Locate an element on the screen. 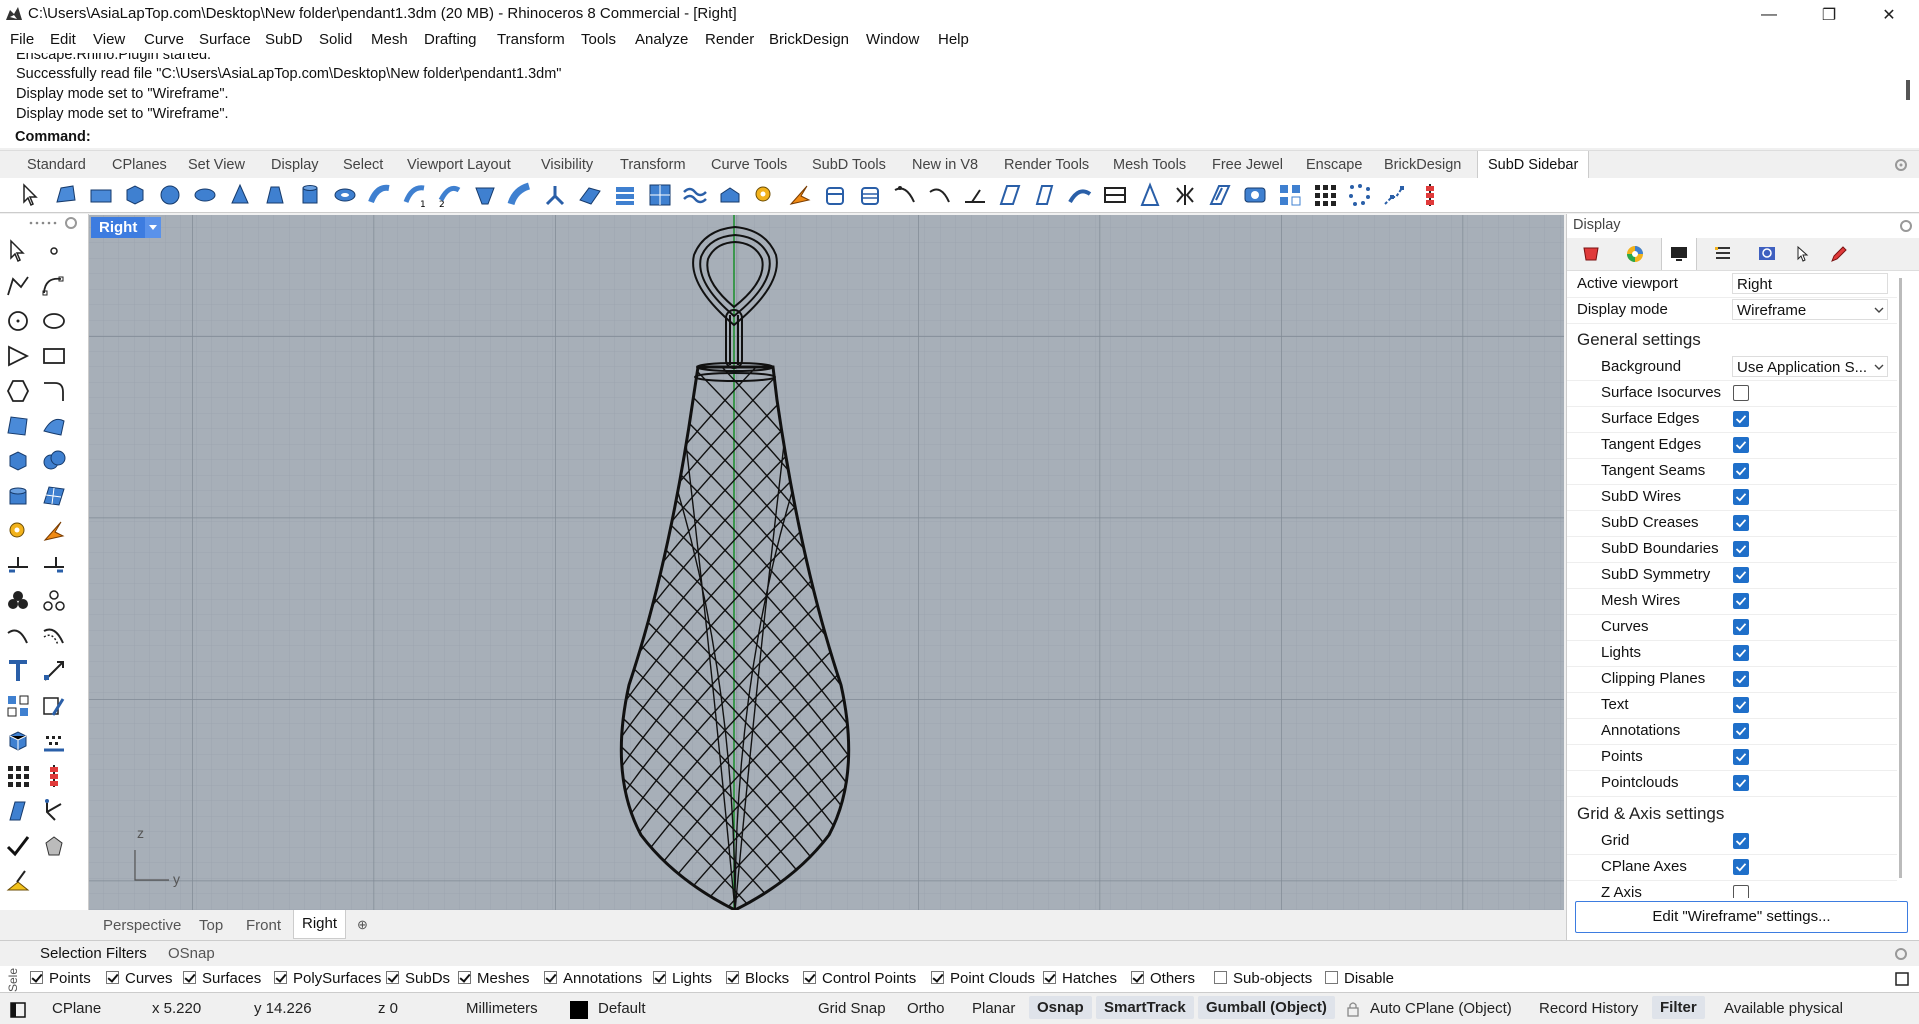 The width and height of the screenshot is (1919, 1024). osnap-toggle: Osnap is located at coordinates (1060, 1007).